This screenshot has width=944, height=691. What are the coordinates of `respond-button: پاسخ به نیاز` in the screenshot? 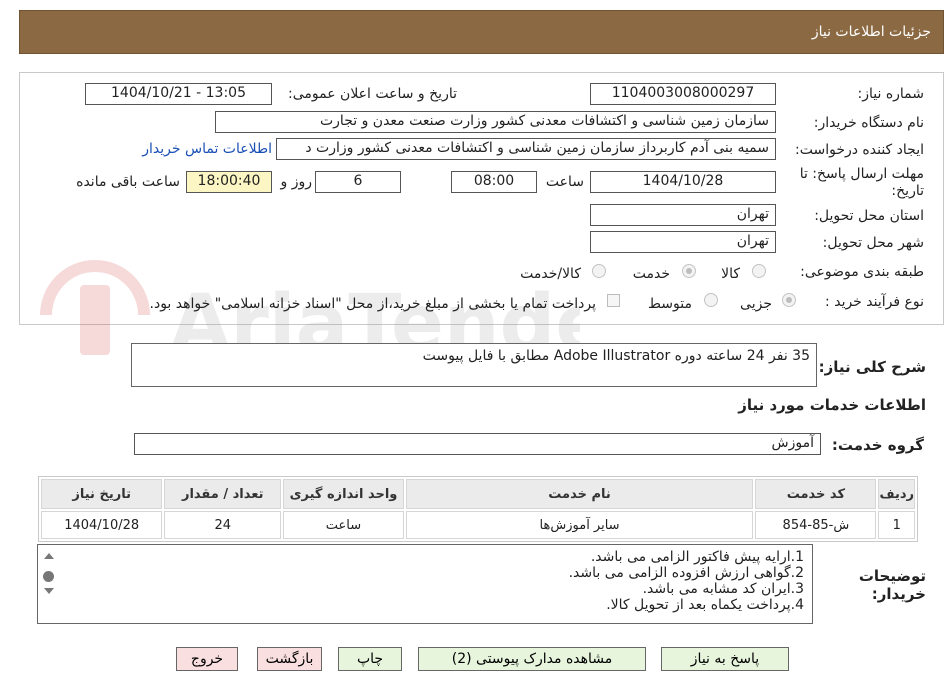 It's located at (725, 659).